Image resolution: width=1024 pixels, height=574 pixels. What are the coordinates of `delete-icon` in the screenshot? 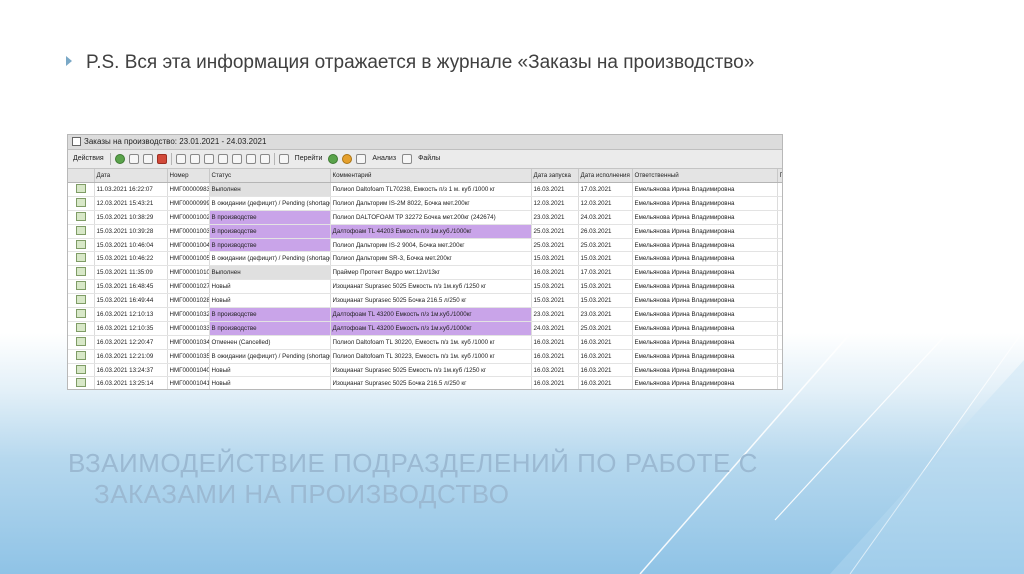 It's located at (161, 159).